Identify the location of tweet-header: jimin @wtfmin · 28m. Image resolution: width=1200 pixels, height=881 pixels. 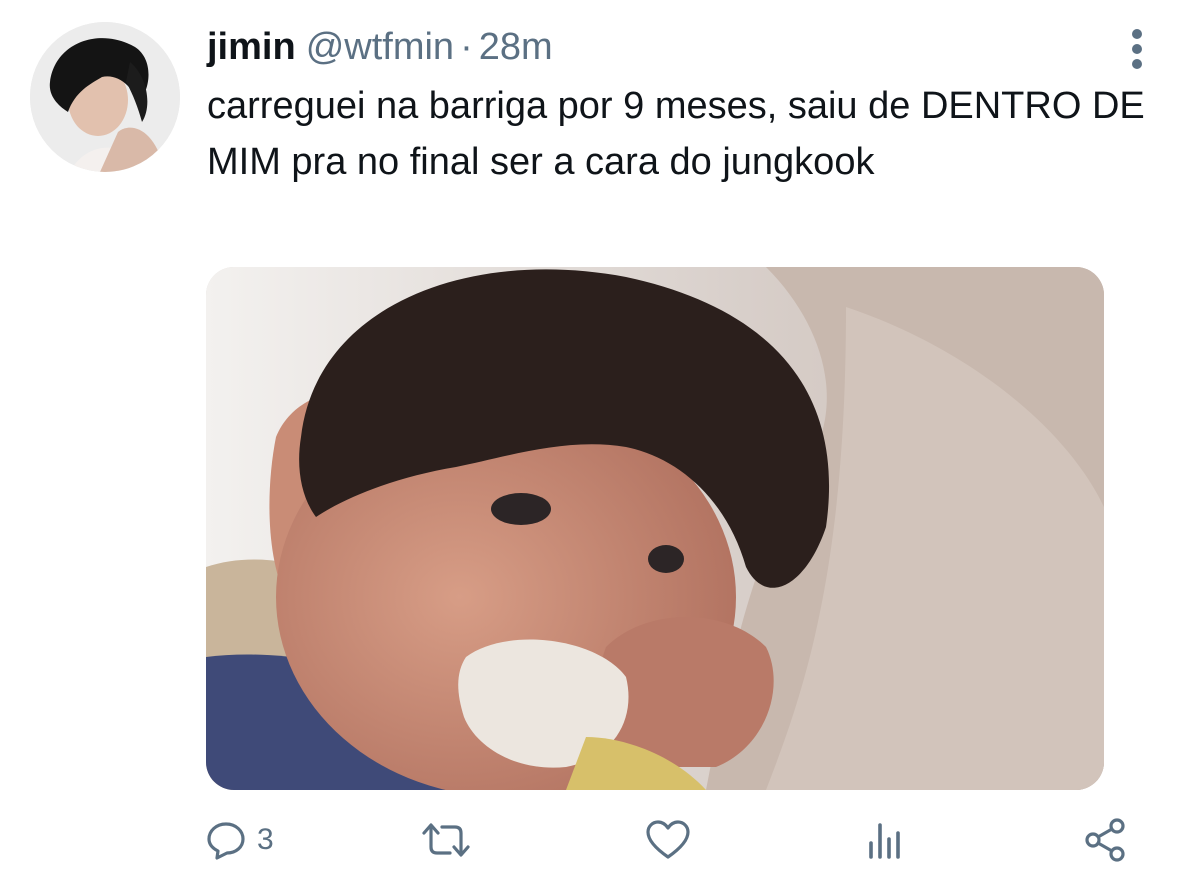
(380, 47).